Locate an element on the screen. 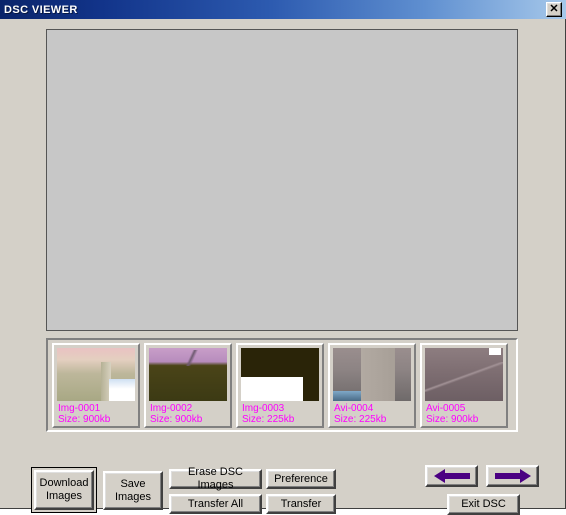  transfer-all-button: Transfer All is located at coordinates (215, 504).